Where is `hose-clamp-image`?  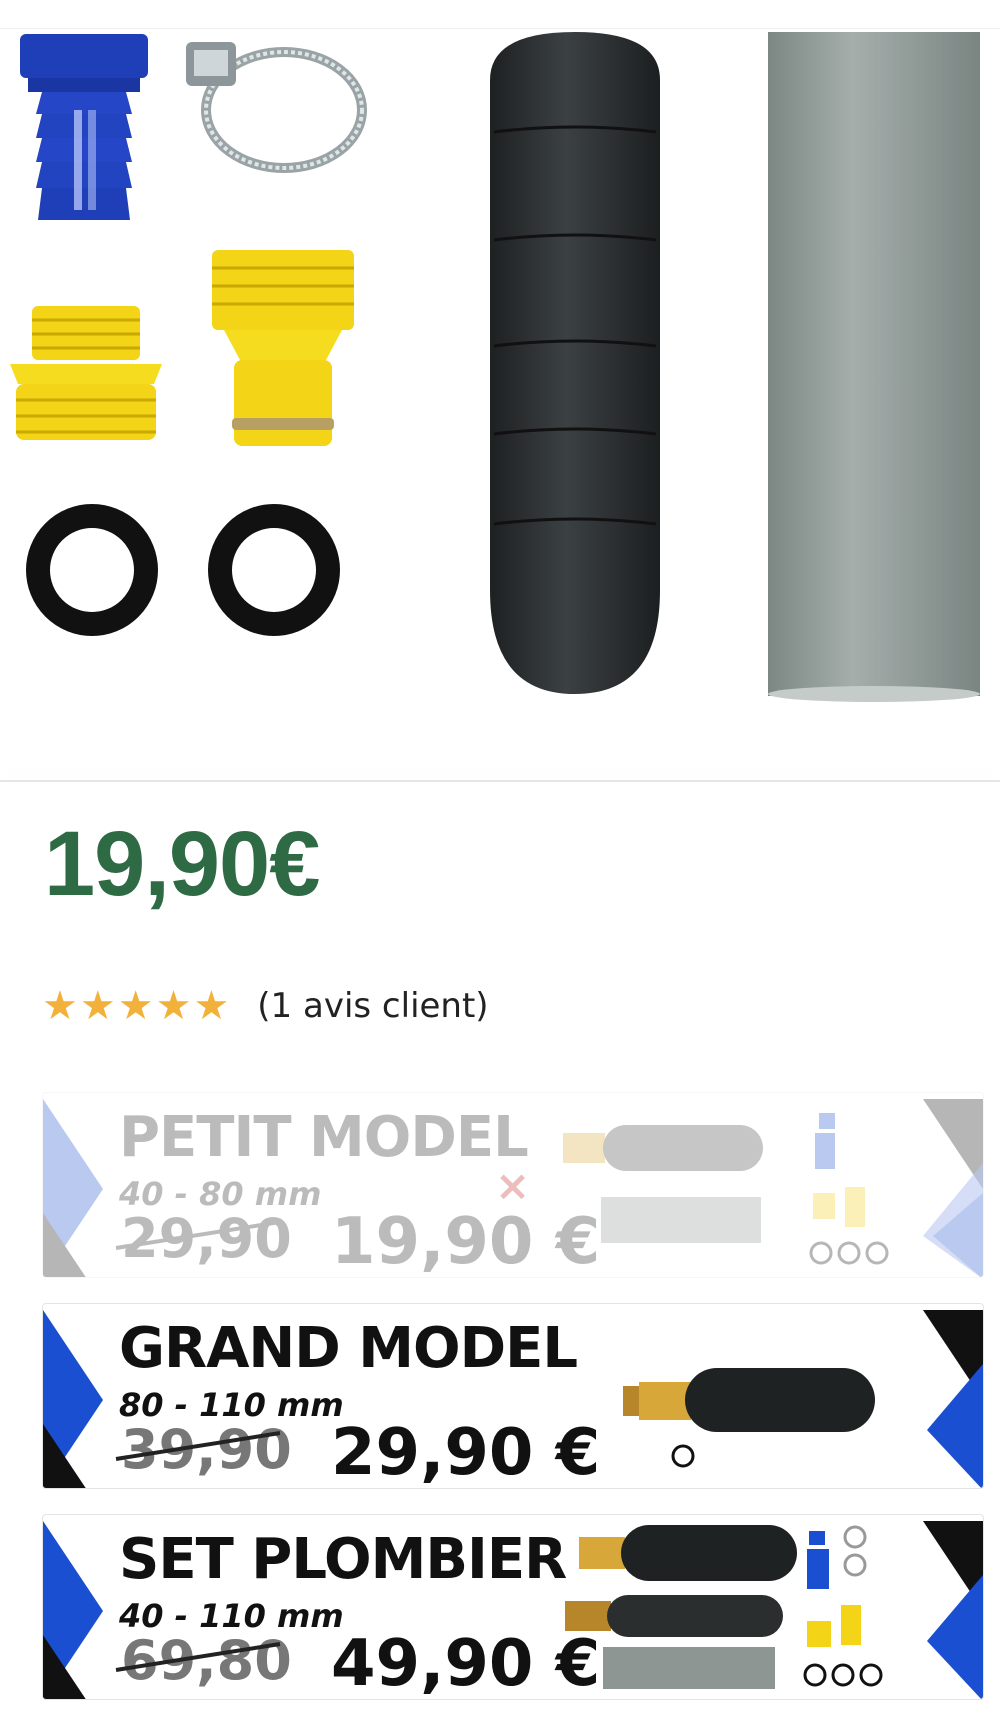
hose-clamp-image is located at coordinates (276, 107).